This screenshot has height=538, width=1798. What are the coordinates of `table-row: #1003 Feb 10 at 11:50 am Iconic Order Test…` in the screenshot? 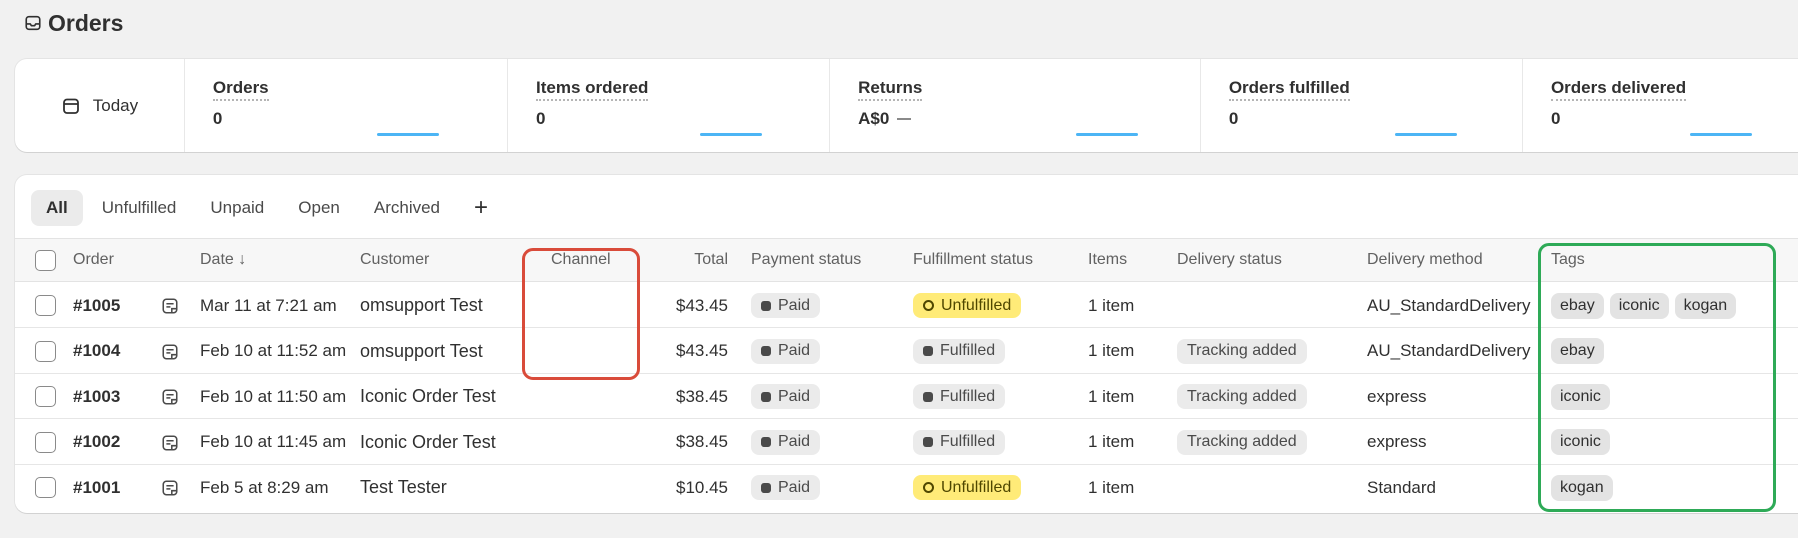 It's located at (906, 396).